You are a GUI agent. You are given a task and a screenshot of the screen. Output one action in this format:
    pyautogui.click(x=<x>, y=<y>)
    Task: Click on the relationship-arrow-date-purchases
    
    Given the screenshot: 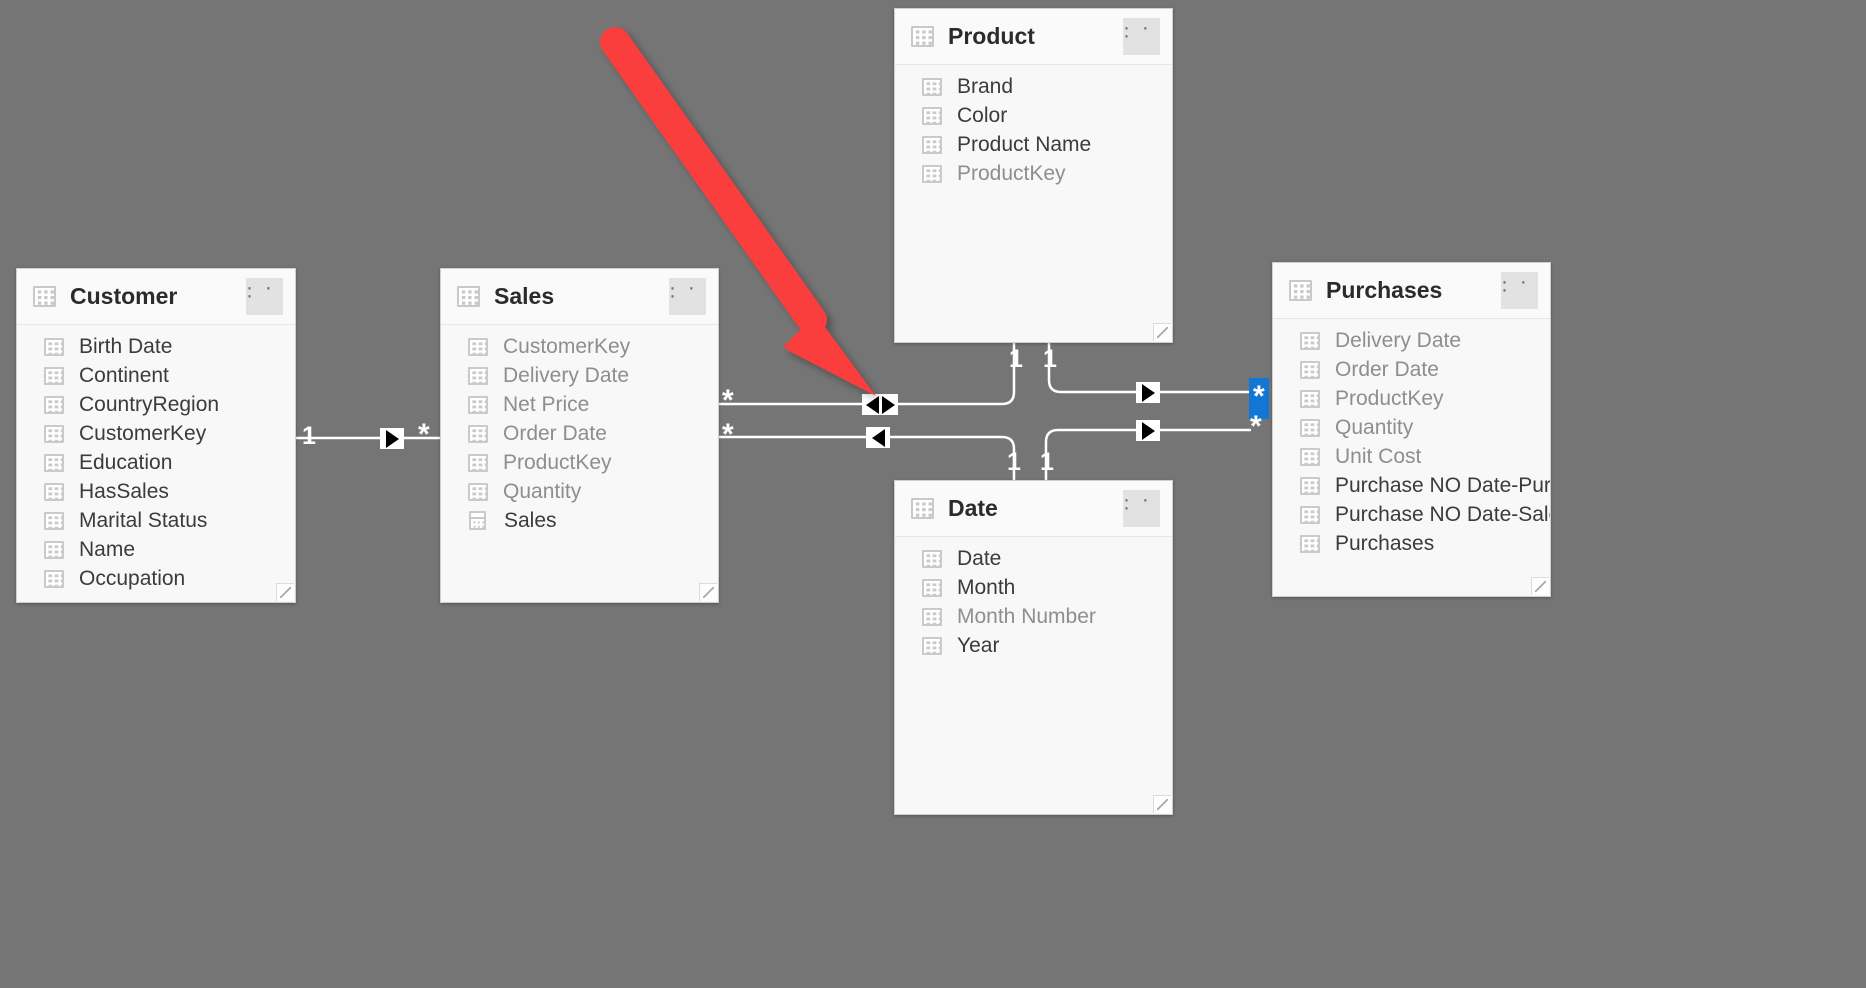 What is the action you would take?
    pyautogui.click(x=1148, y=430)
    